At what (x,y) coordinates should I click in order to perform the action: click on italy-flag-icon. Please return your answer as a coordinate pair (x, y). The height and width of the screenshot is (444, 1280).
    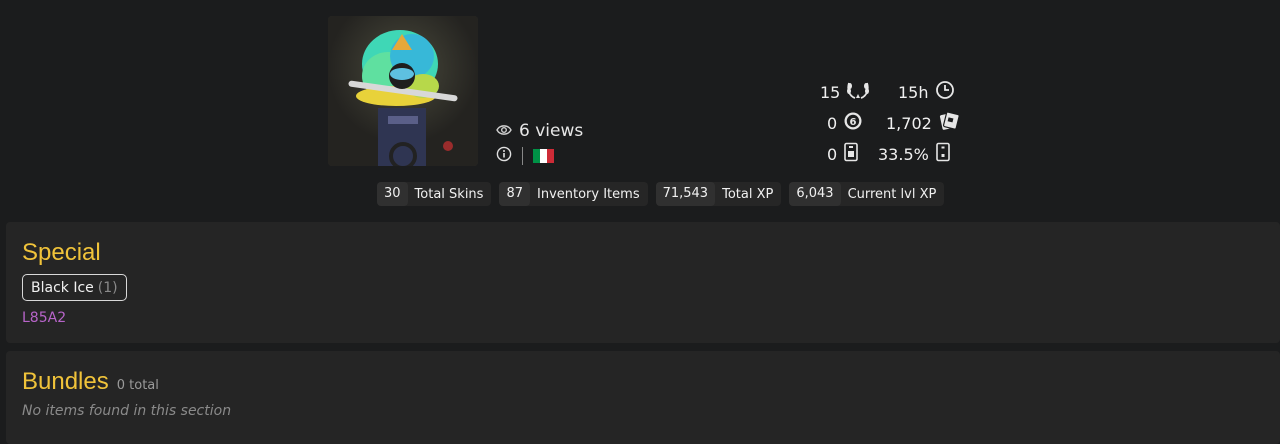
    Looking at the image, I should click on (543, 156).